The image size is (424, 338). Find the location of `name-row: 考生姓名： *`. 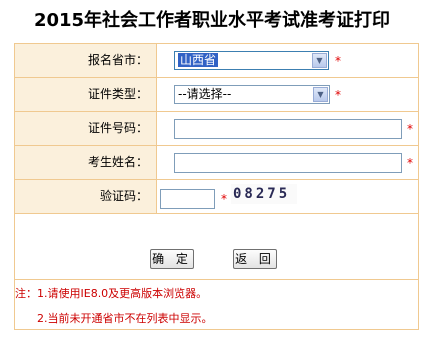

name-row: 考生姓名： * is located at coordinates (216, 163).